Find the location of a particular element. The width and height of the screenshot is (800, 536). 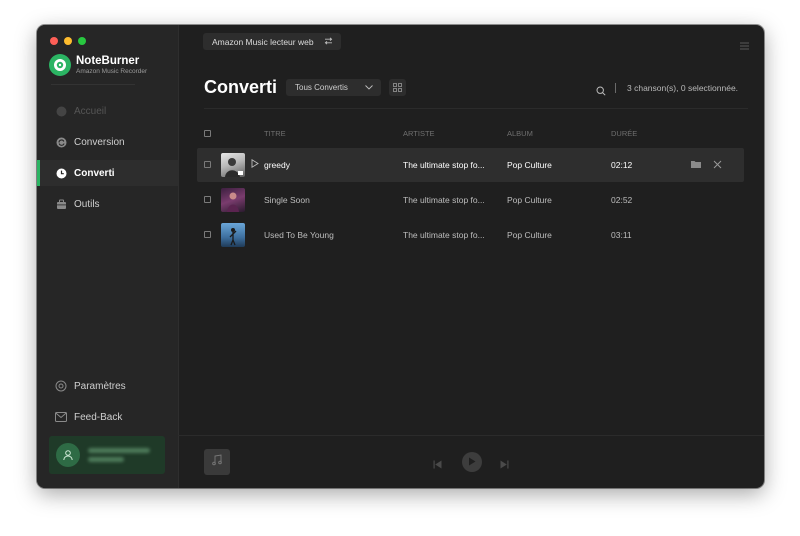

filter-dropdown: Tous Convertis is located at coordinates (333, 87).